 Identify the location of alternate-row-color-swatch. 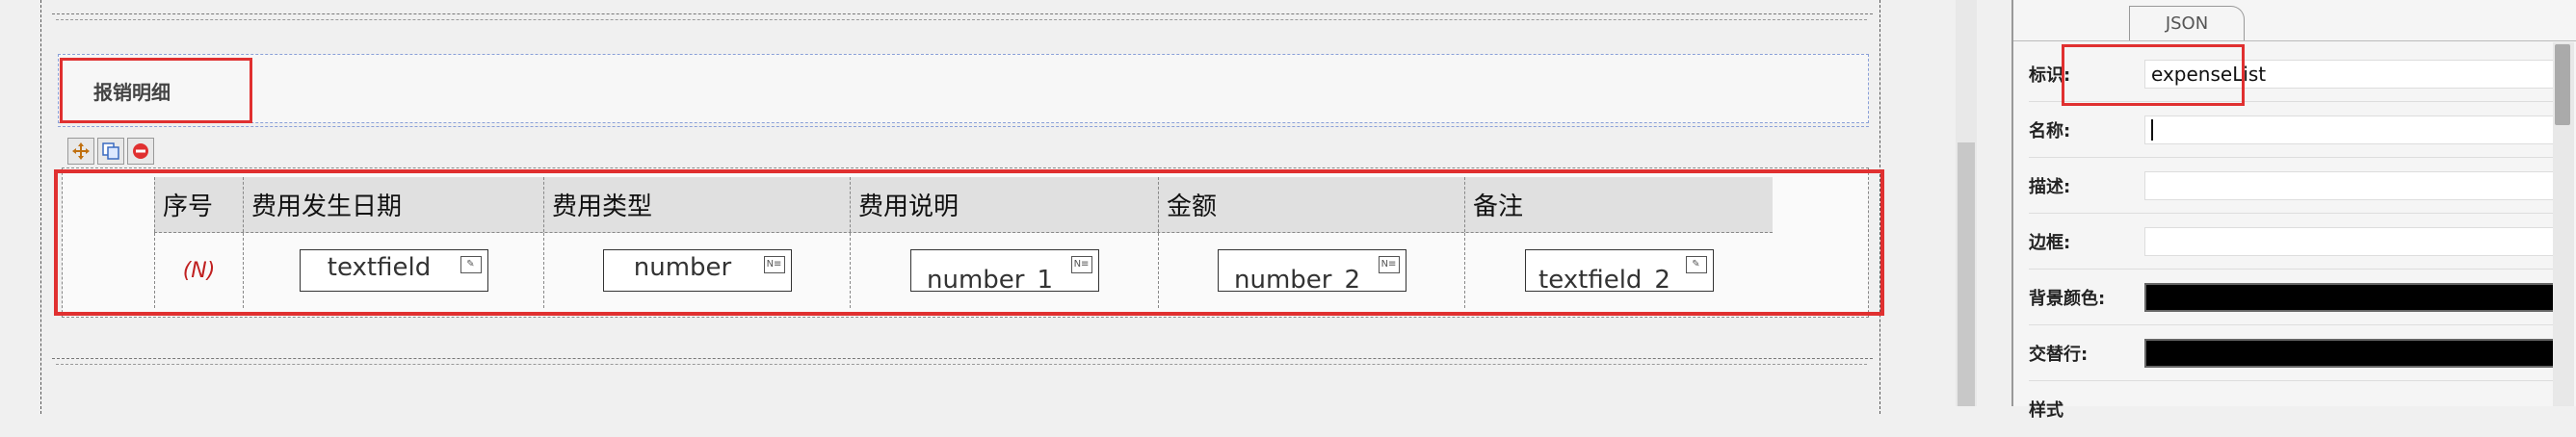
(2354, 353).